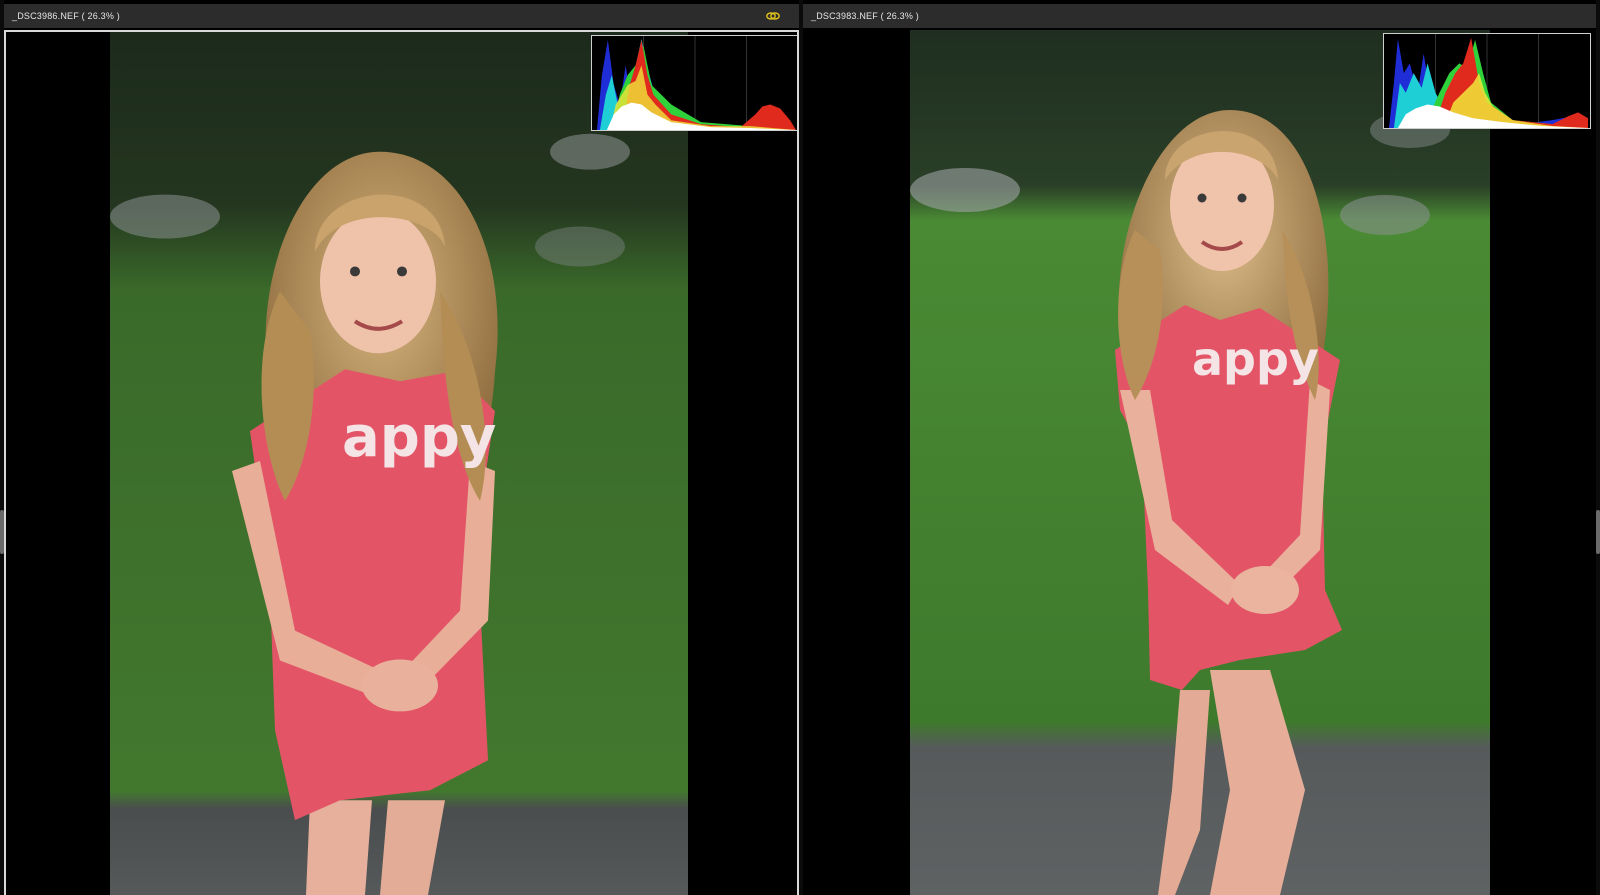  Describe the element at coordinates (1598, 532) in the screenshot. I see `right-panel-handle` at that location.